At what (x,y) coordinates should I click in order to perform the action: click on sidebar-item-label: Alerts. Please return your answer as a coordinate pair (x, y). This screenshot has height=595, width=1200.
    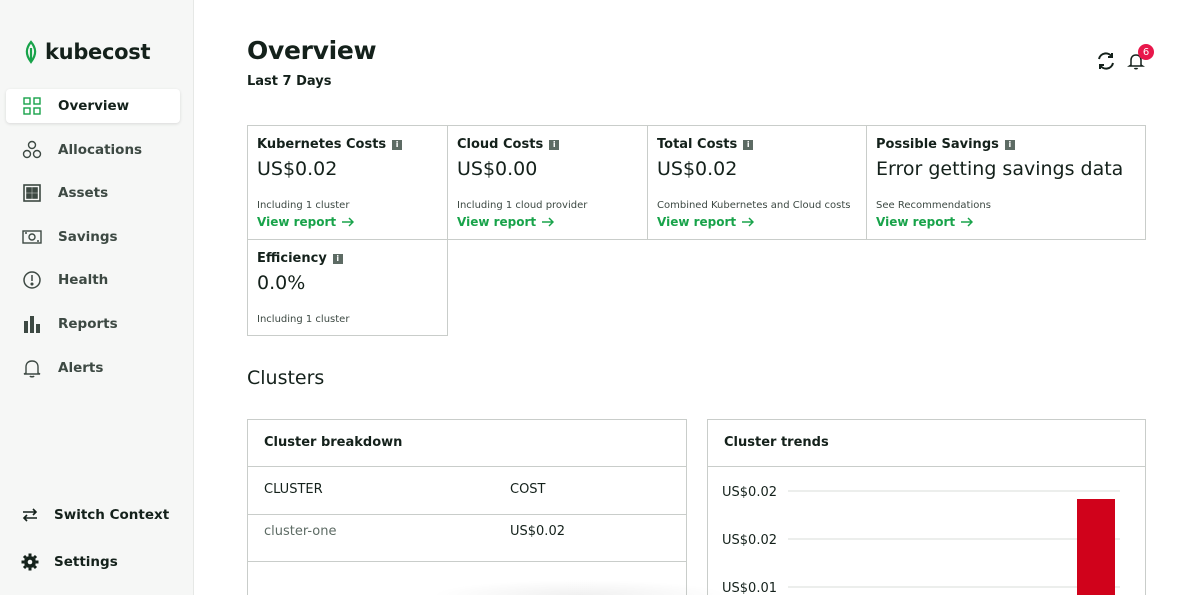
    Looking at the image, I should click on (81, 367).